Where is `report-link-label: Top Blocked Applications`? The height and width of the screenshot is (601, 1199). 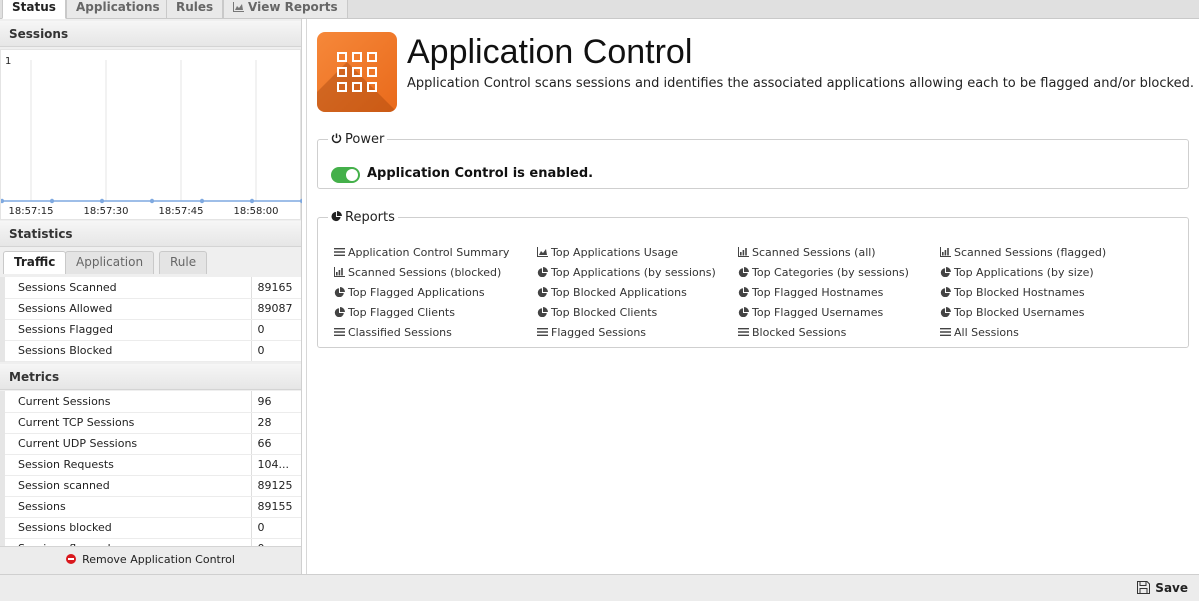 report-link-label: Top Blocked Applications is located at coordinates (619, 292).